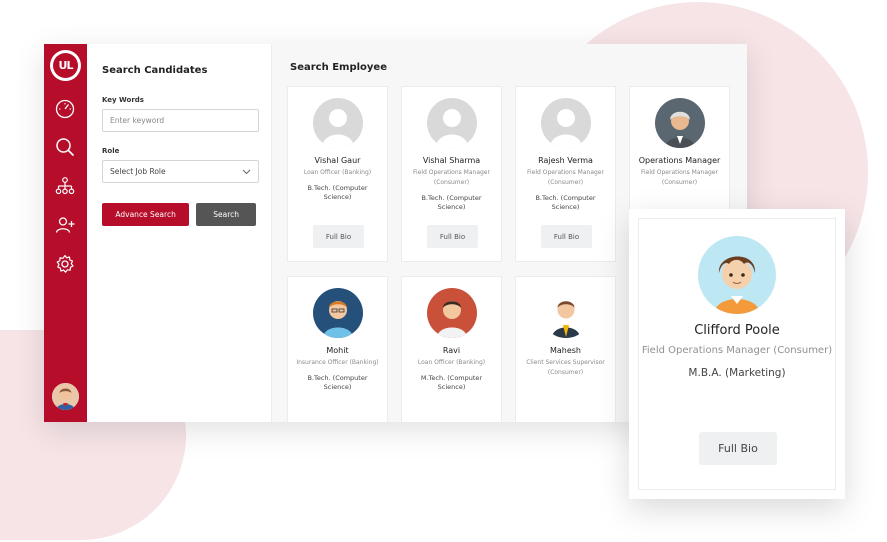  Describe the element at coordinates (737, 330) in the screenshot. I see `profile-name: Clifford Poole` at that location.